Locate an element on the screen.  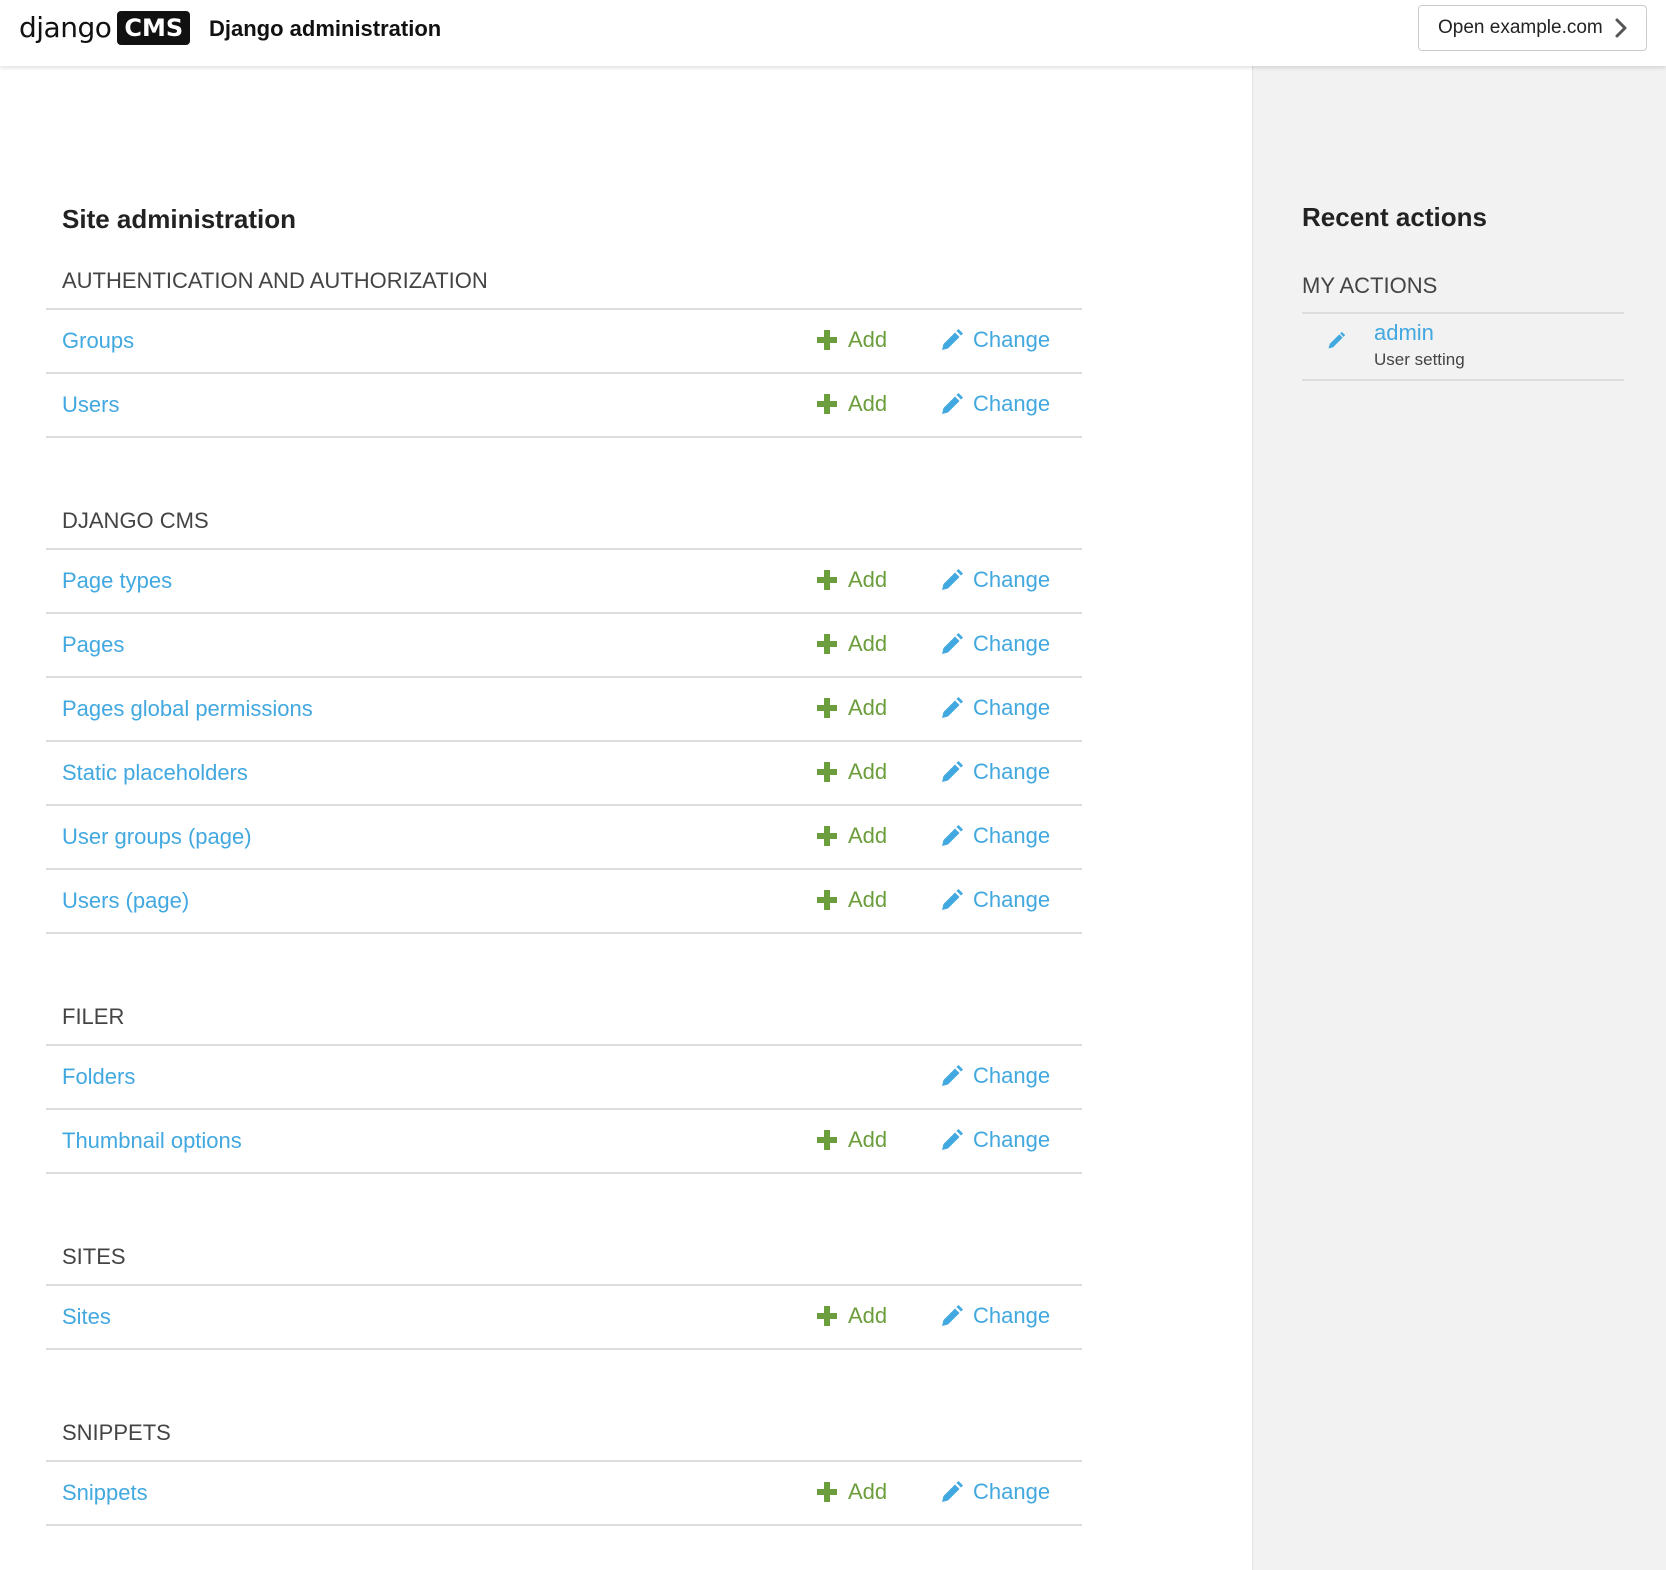
recent-action-link: admin is located at coordinates (1404, 333).